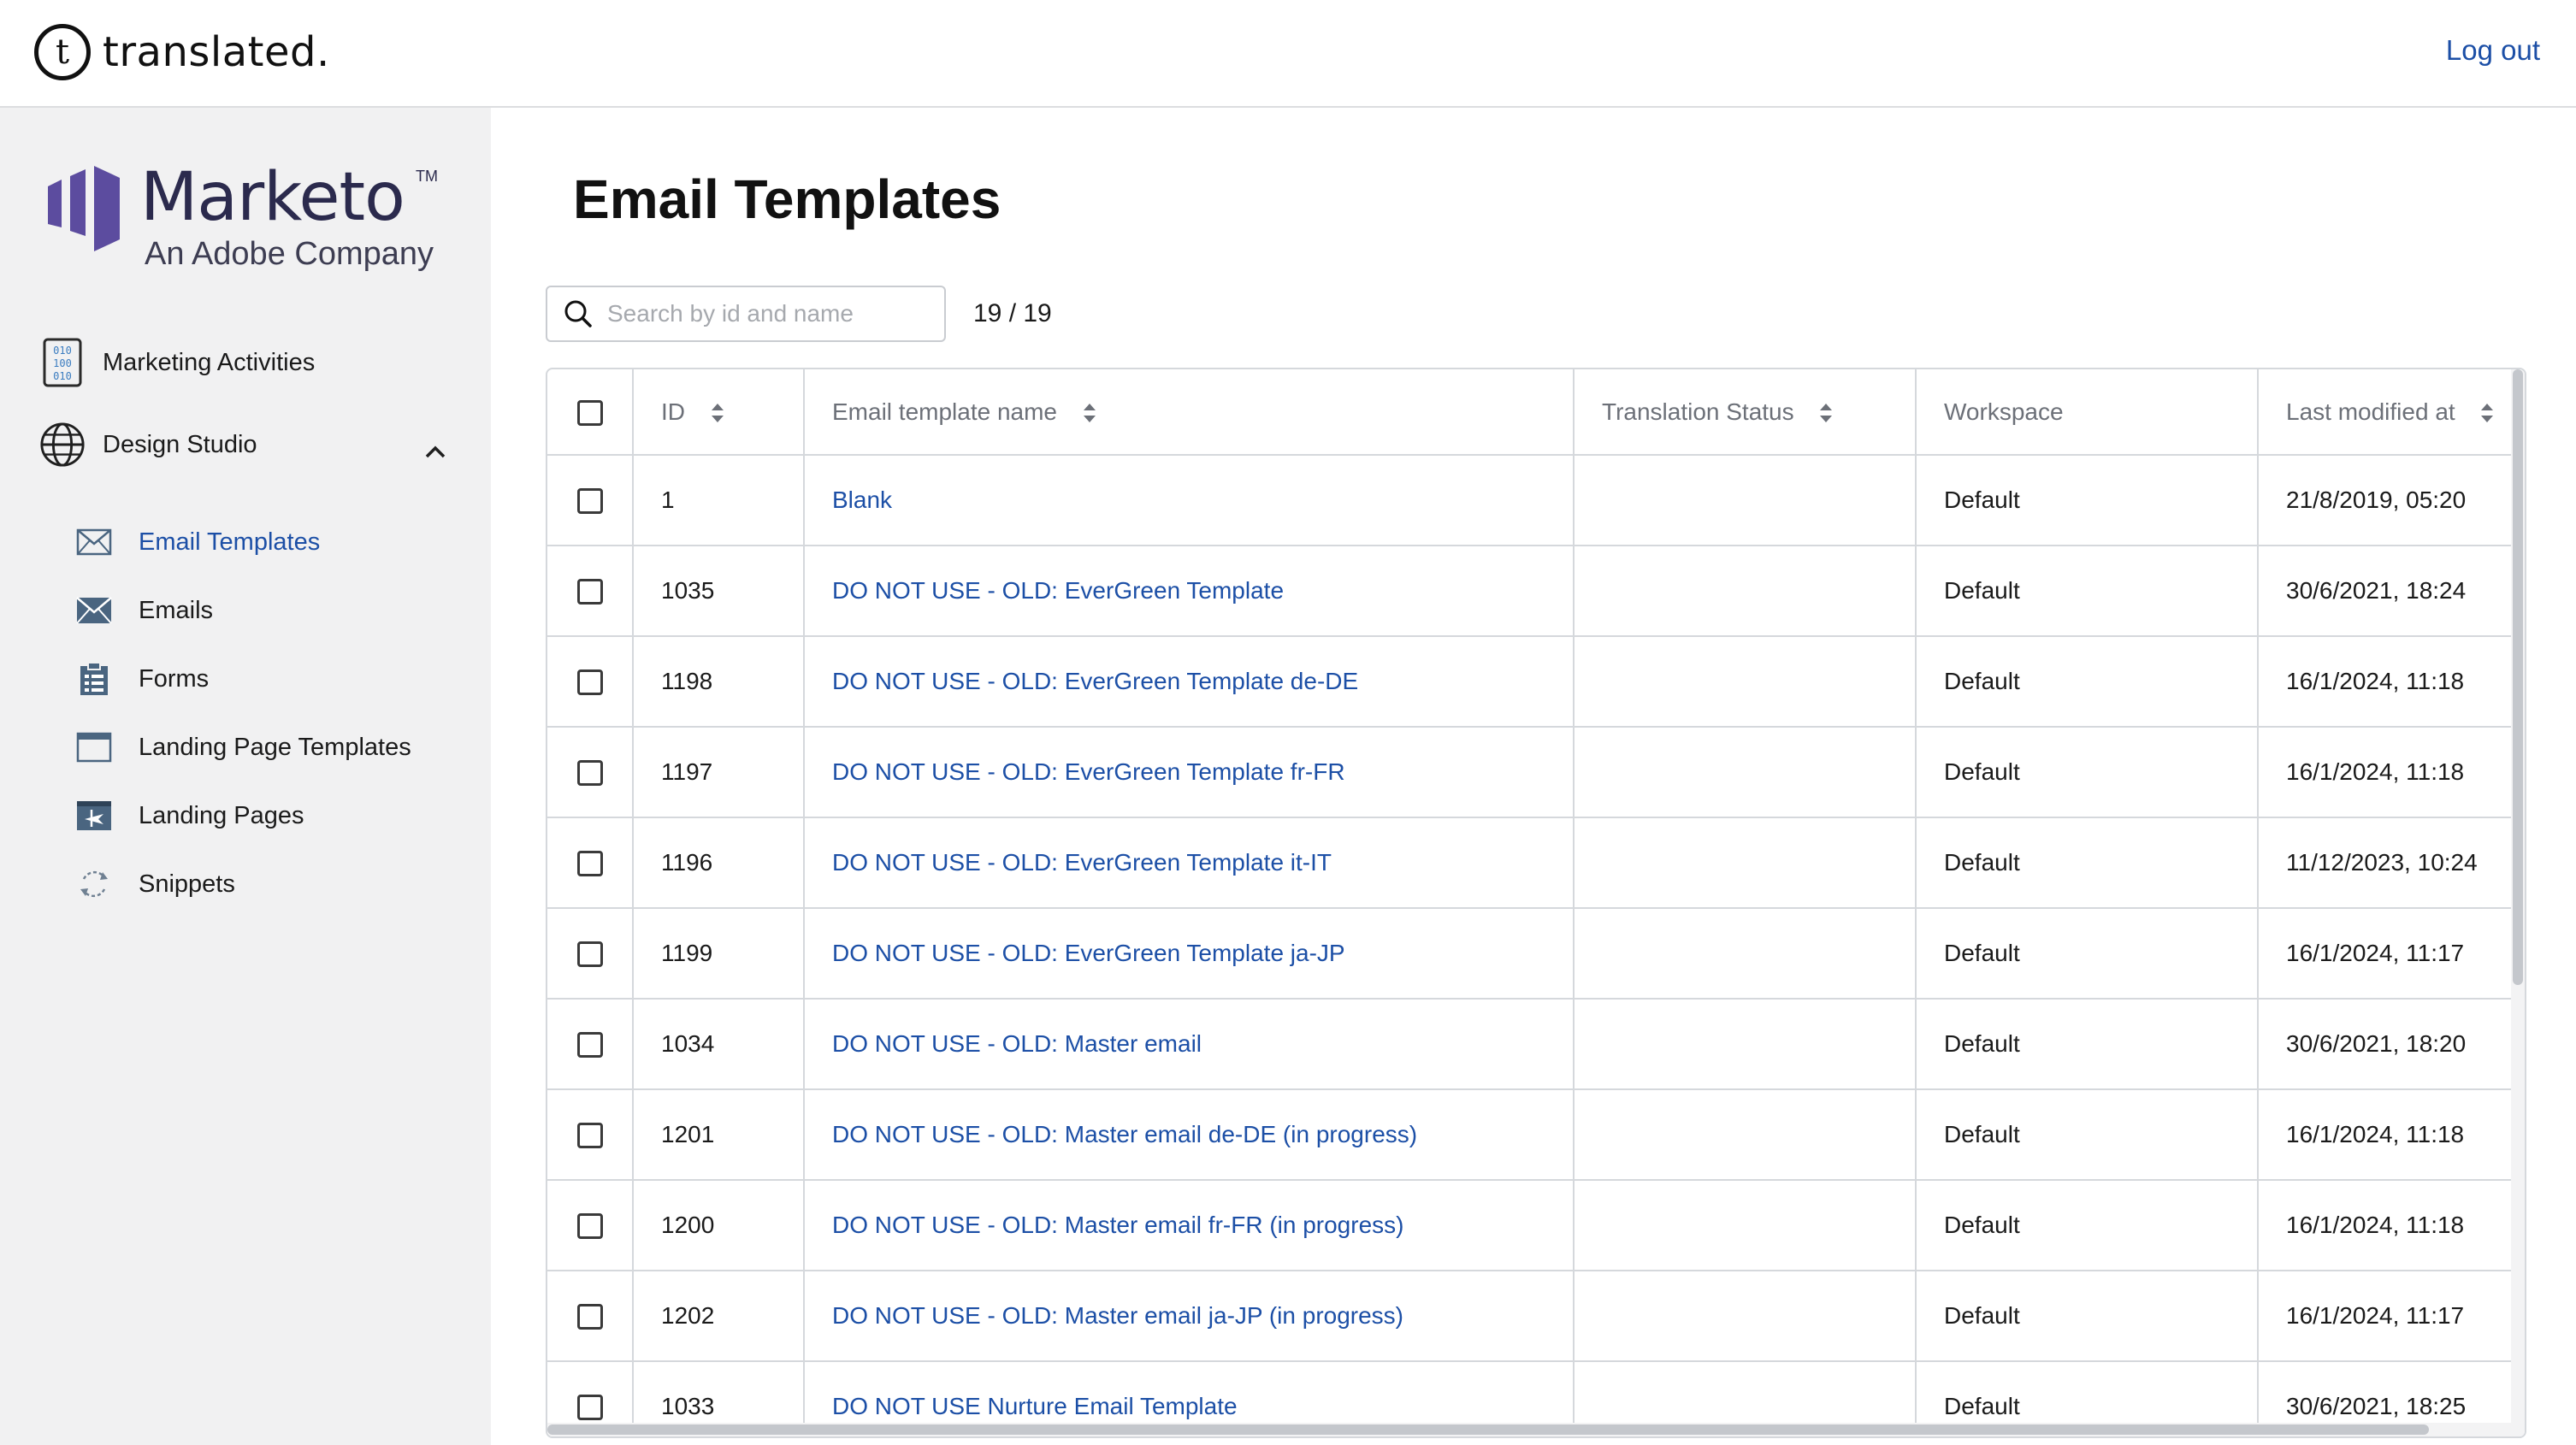 The image size is (2576, 1445). What do you see at coordinates (2386, 1044) in the screenshot?
I see `cell-last-modified: 30/6/2021, 18:20` at bounding box center [2386, 1044].